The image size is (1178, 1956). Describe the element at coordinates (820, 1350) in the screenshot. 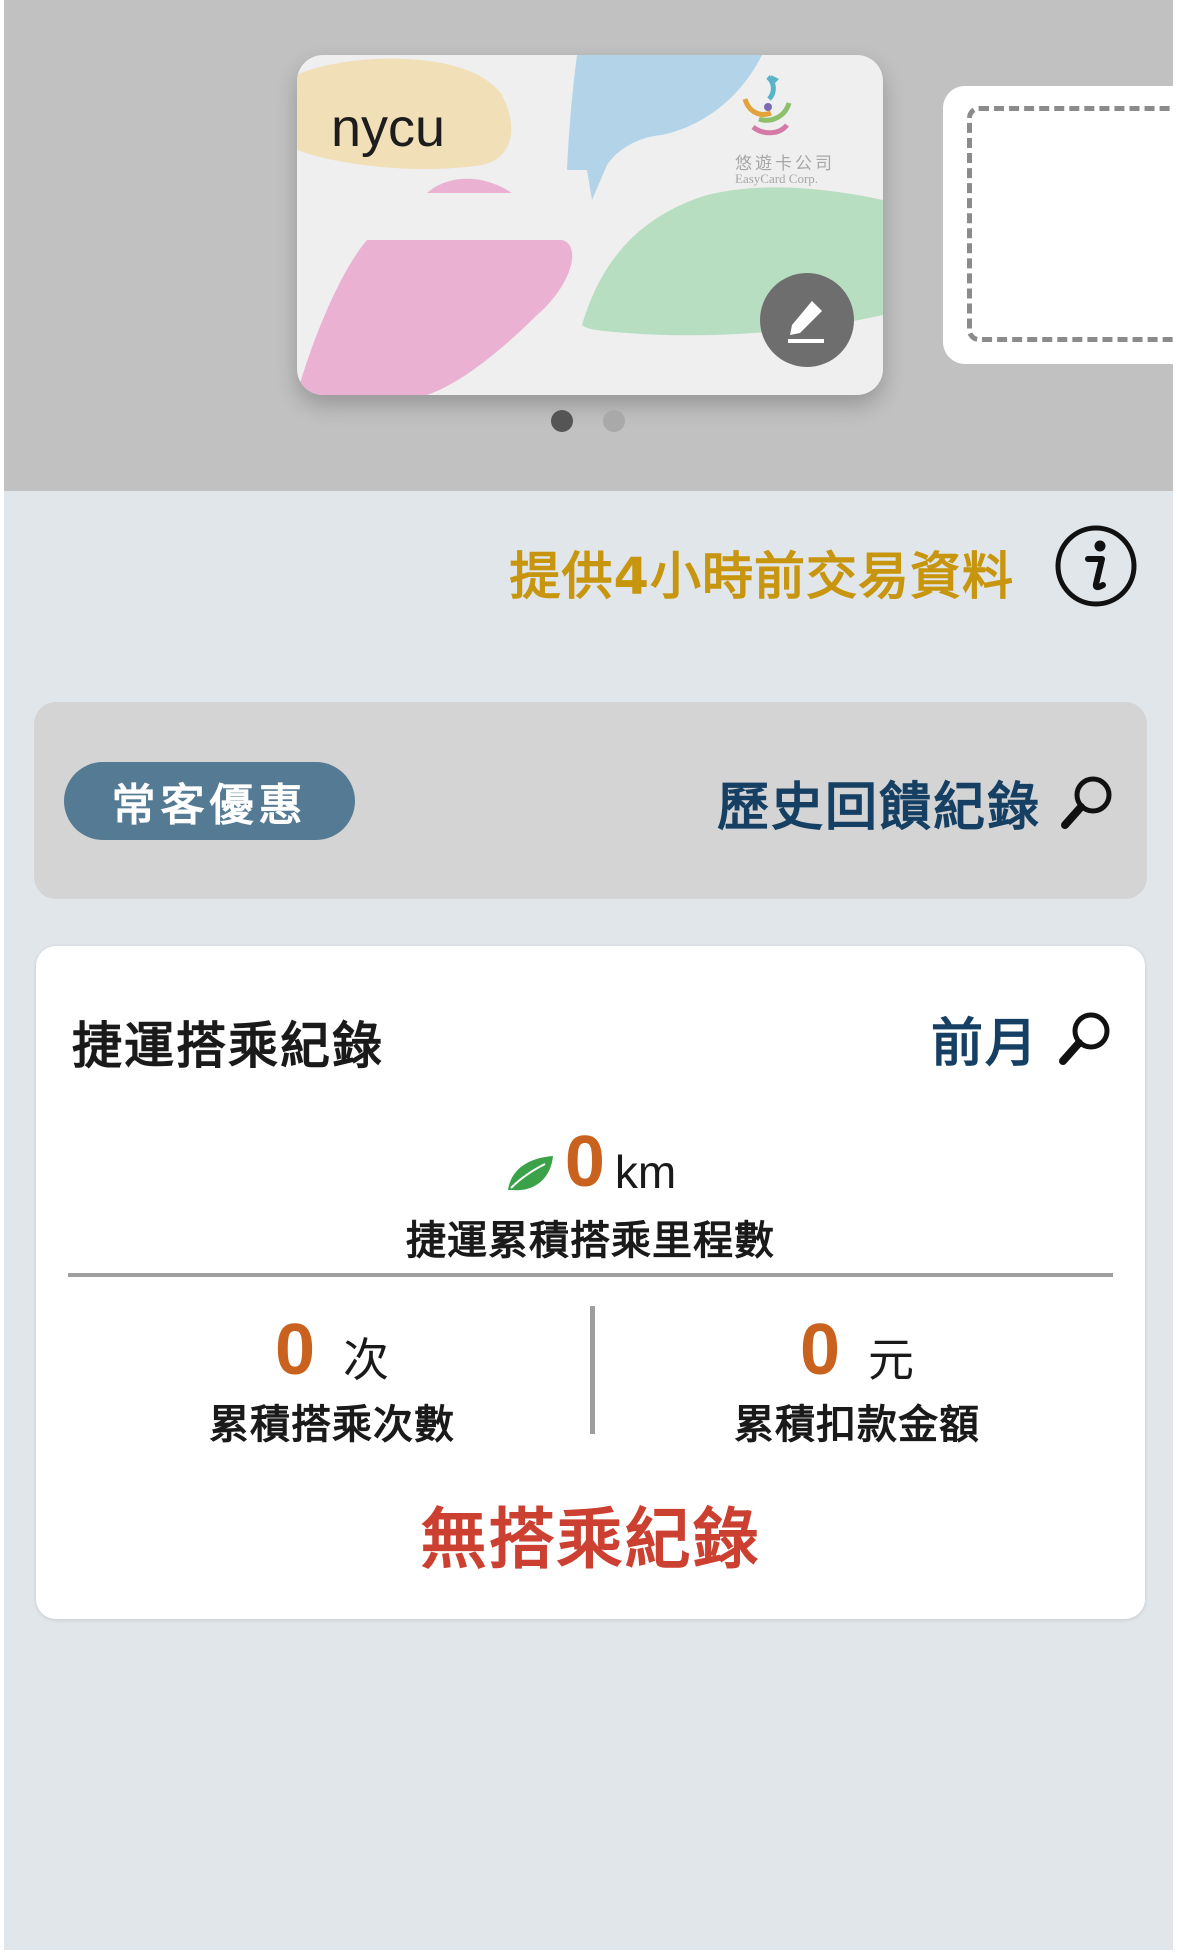

I see `fare-total-value: 0` at that location.